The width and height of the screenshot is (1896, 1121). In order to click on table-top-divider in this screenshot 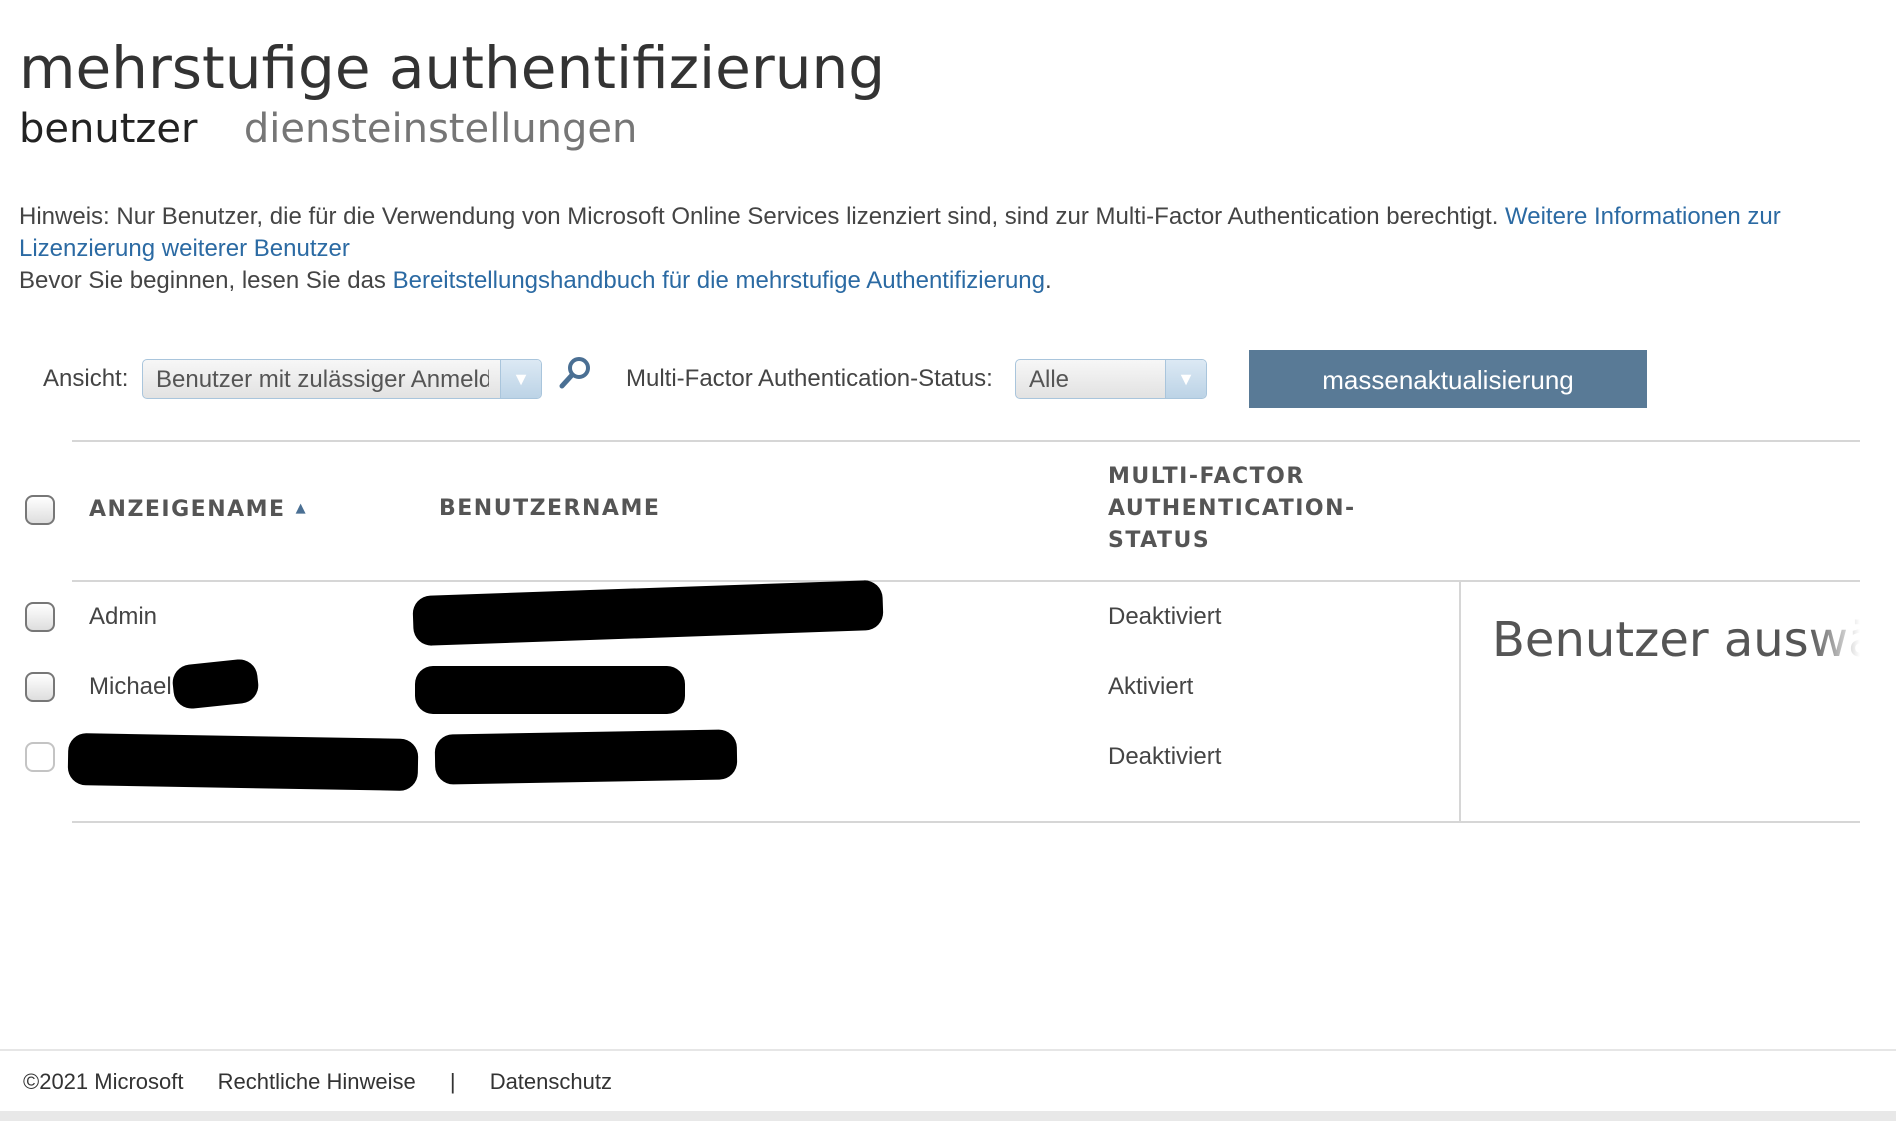, I will do `click(966, 441)`.